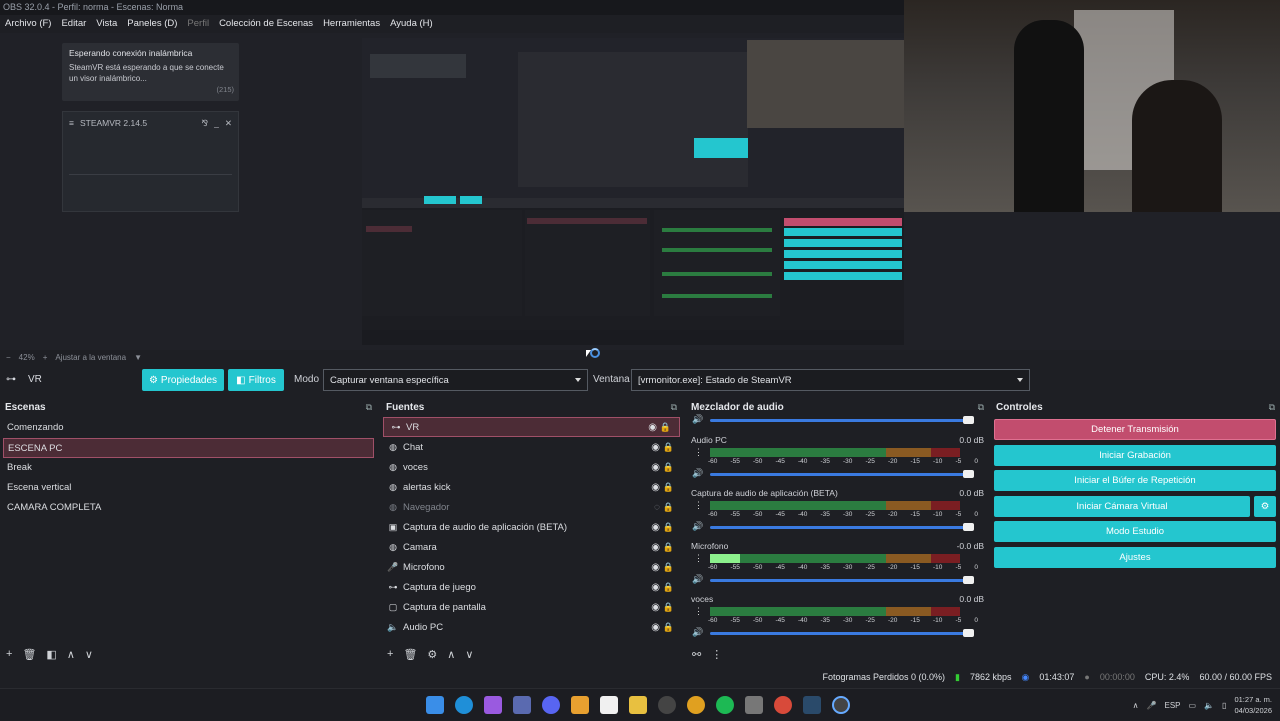  I want to click on obs-alt-icon, so click(667, 705).